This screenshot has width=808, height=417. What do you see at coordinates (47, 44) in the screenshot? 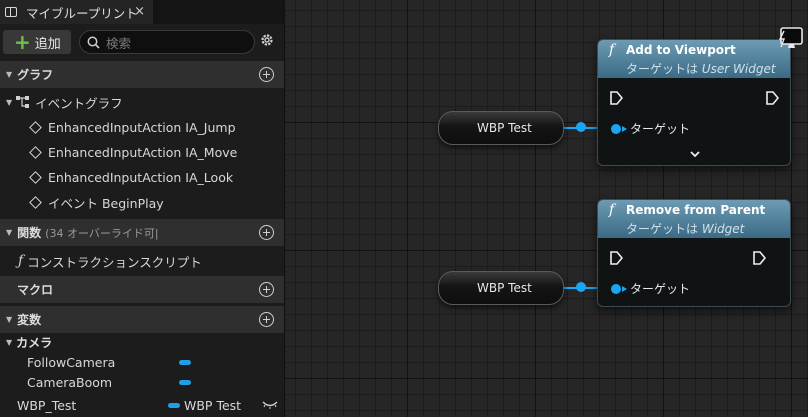
I see `add-button-label: 追加` at bounding box center [47, 44].